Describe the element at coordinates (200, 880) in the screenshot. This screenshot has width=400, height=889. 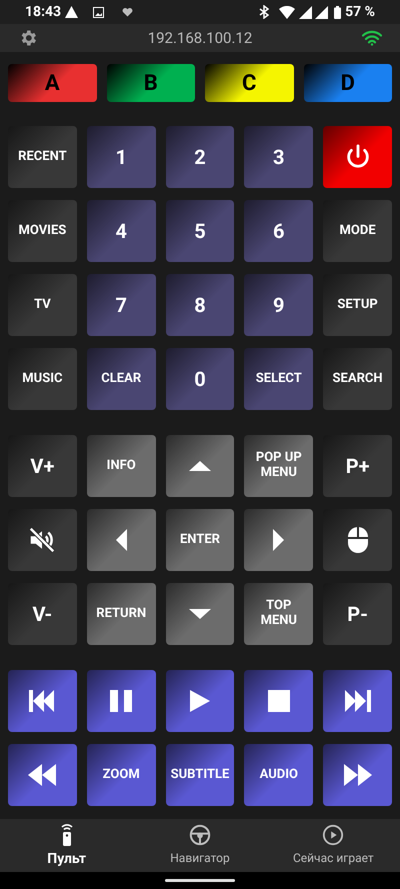
I see `home-indicator` at that location.